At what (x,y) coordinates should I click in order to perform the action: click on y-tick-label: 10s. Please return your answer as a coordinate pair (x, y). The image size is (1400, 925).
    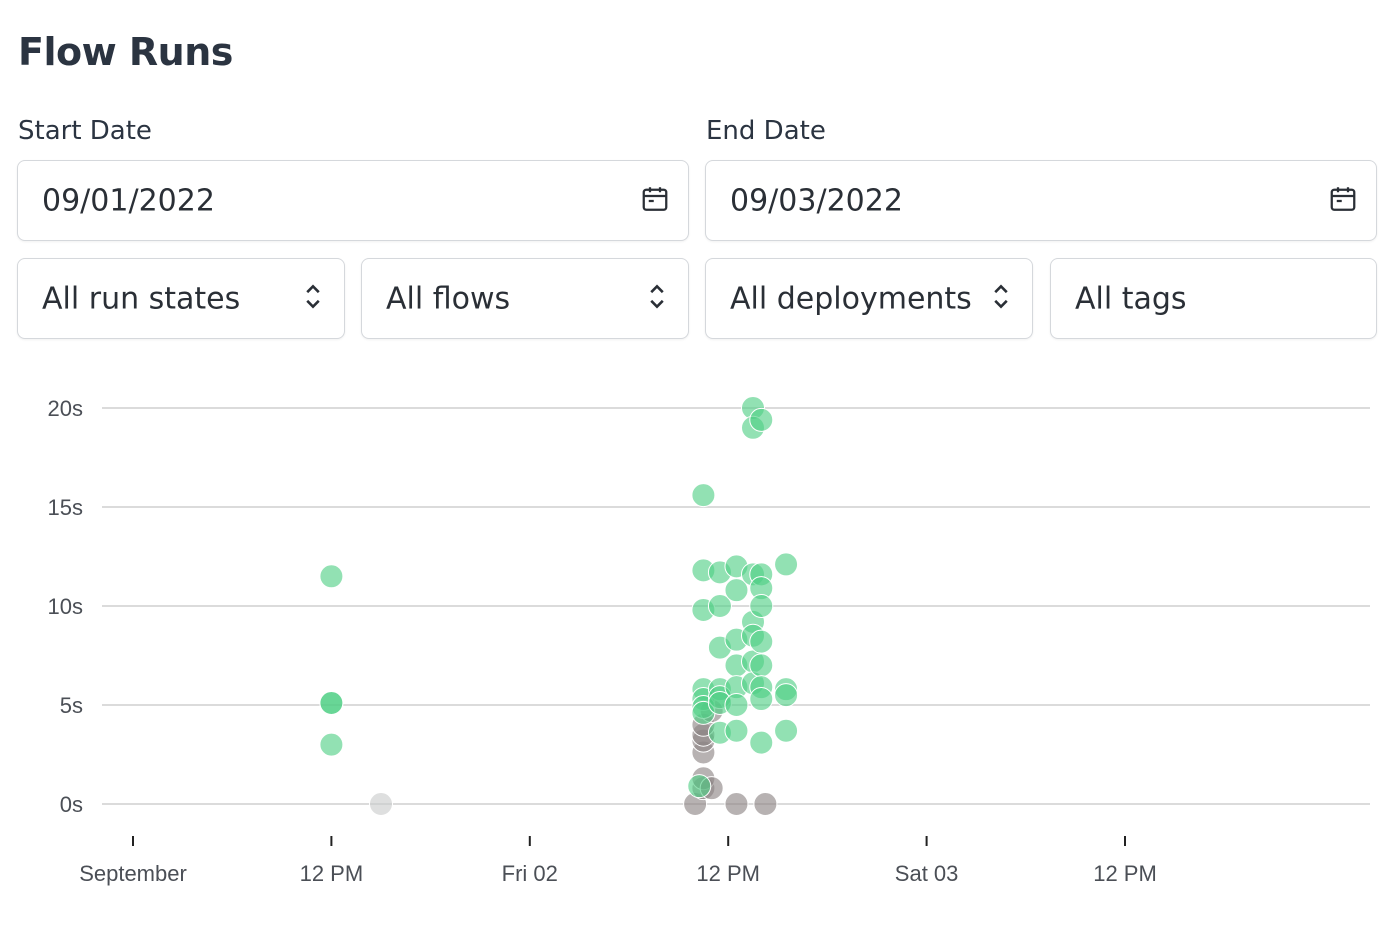
    Looking at the image, I should click on (65, 606).